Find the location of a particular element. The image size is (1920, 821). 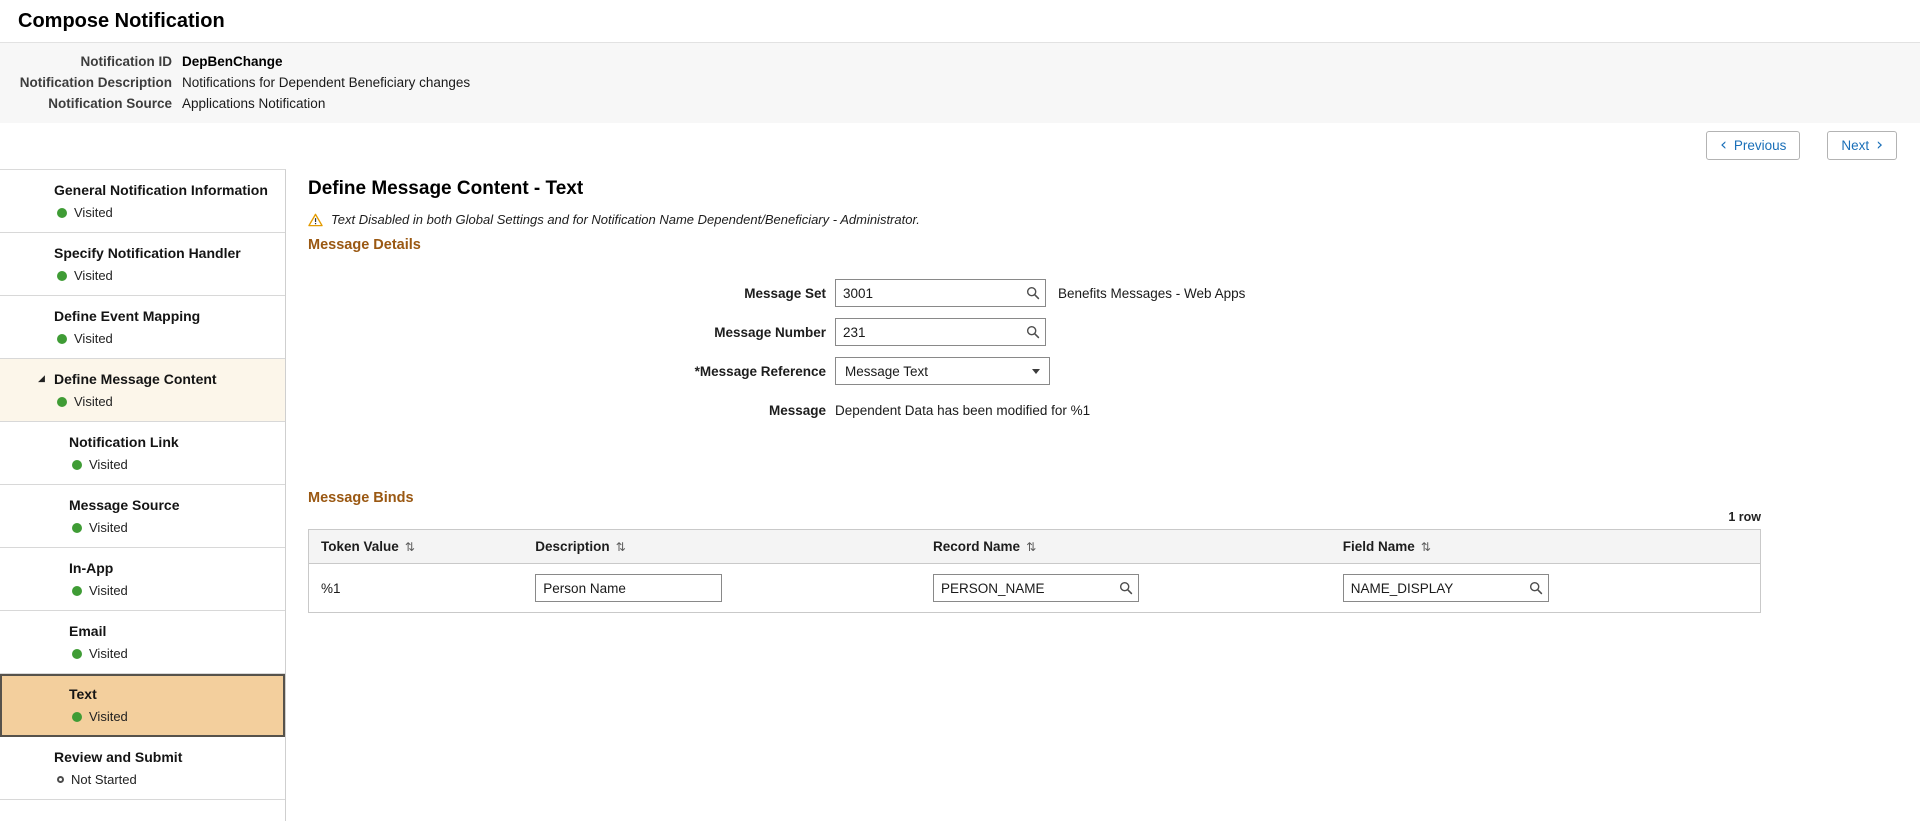

wizard-nav-row: ‹ Previous Next › is located at coordinates (960, 146).